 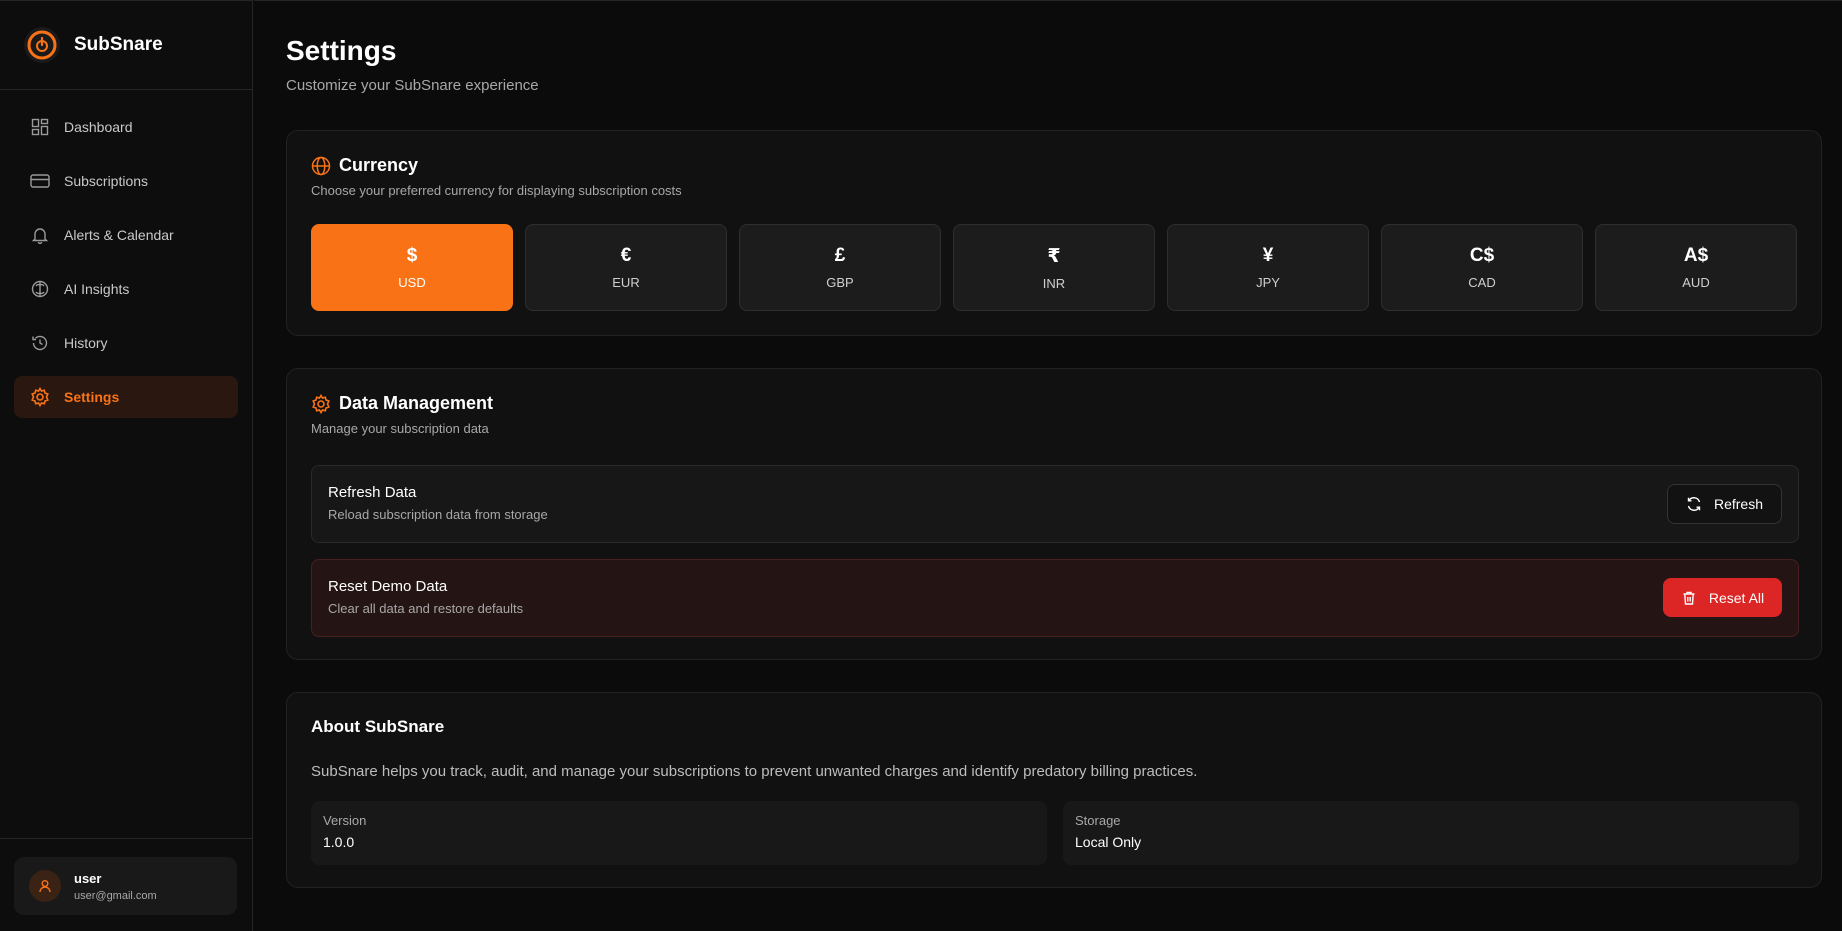 What do you see at coordinates (378, 726) in the screenshot?
I see `about-title: About SubSnare` at bounding box center [378, 726].